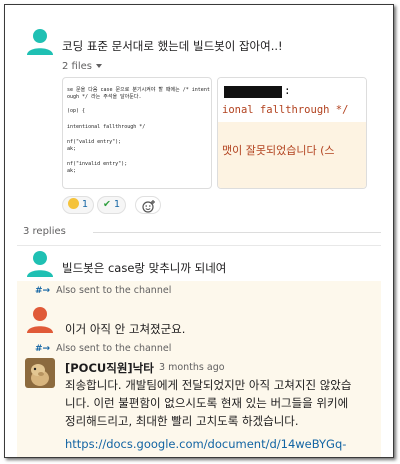 The image size is (400, 464). I want to click on reaction-check: ✔ 1, so click(112, 205).